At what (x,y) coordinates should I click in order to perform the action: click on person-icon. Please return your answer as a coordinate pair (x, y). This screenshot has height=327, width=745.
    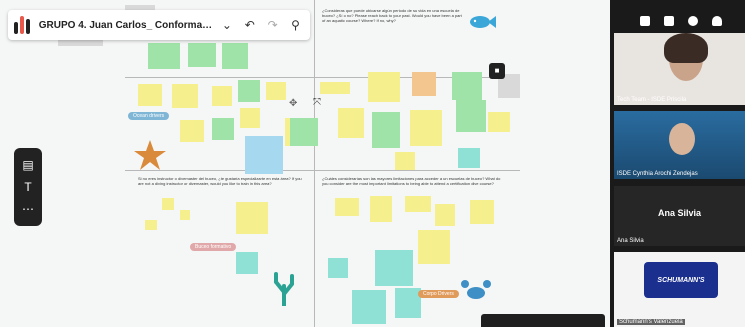
    Looking at the image, I should click on (717, 21).